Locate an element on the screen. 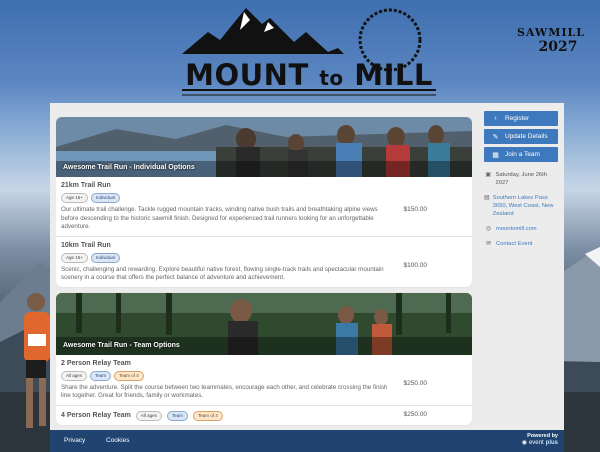  logo-year: 2027 is located at coordinates (558, 47).